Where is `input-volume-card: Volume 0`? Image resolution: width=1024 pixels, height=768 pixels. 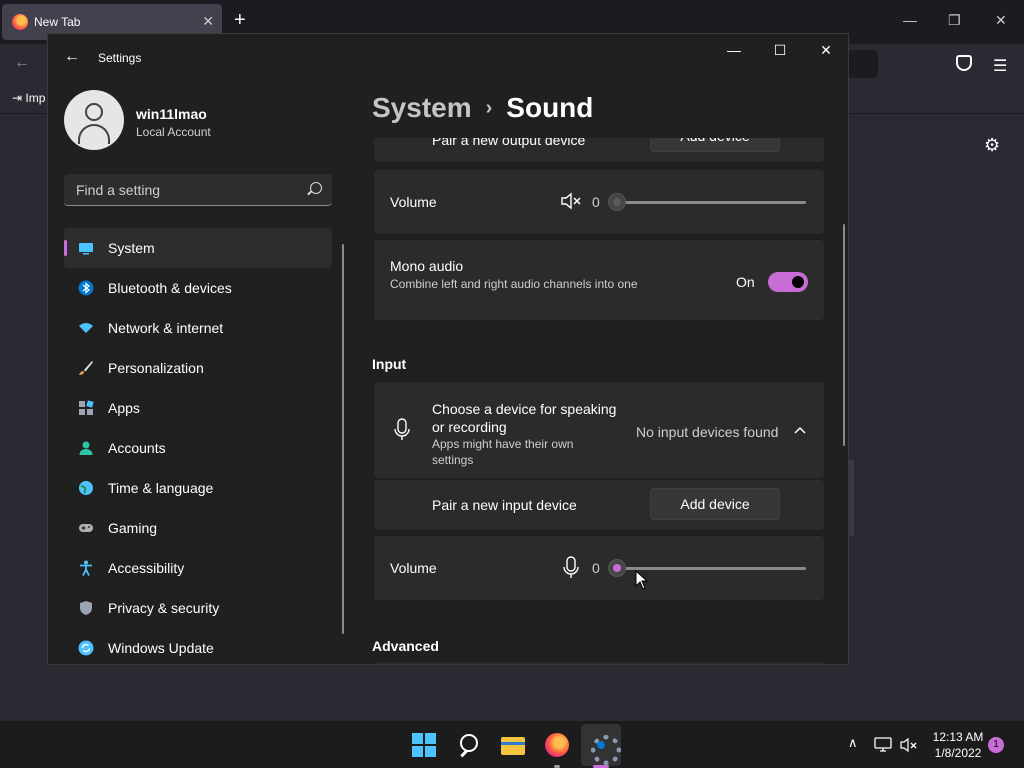
input-volume-card: Volume 0 is located at coordinates (599, 568).